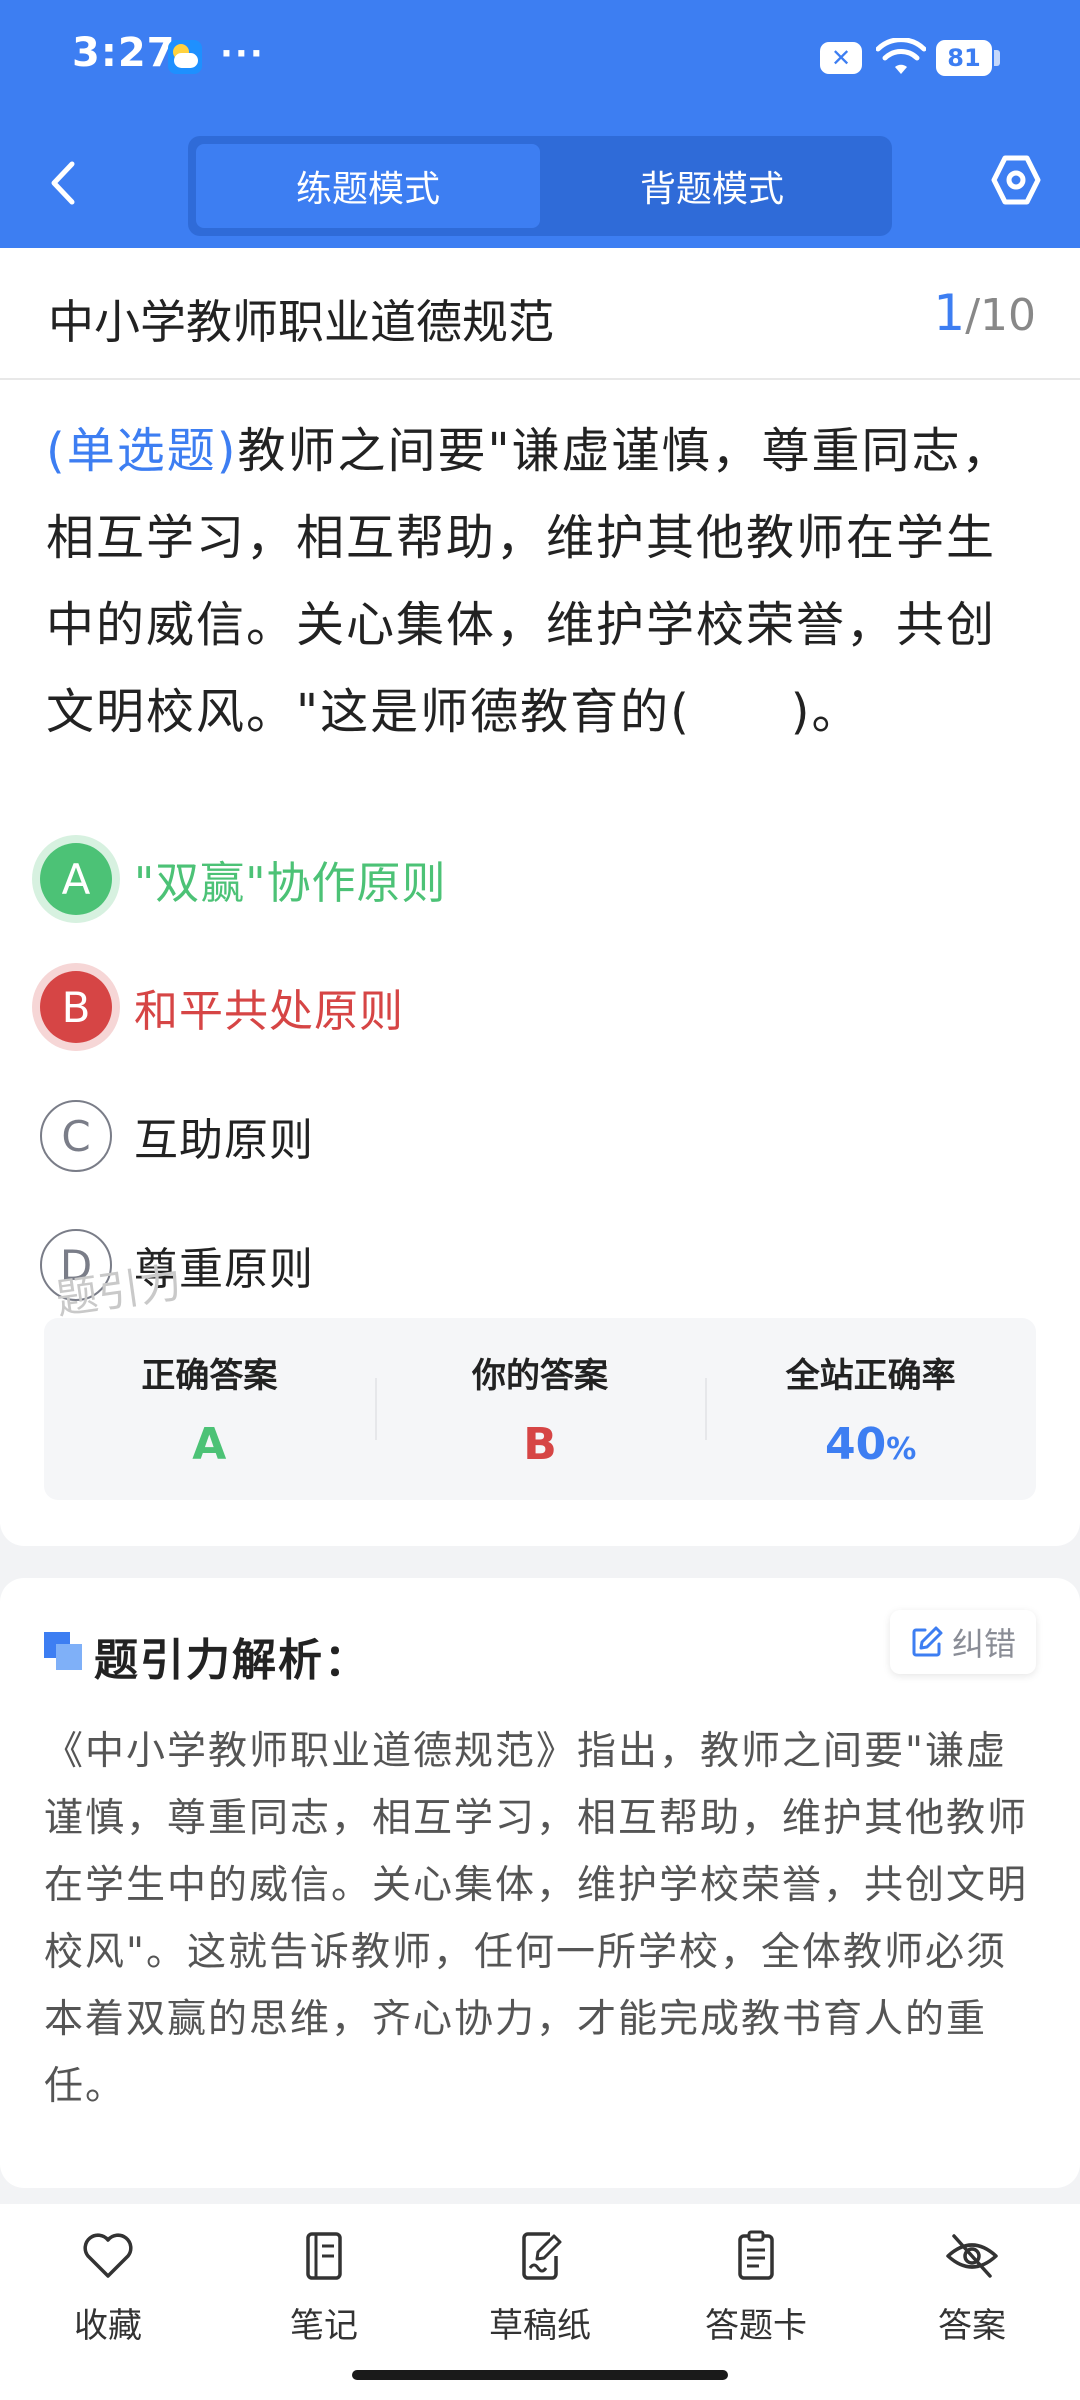 Image resolution: width=1080 pixels, height=2400 pixels. What do you see at coordinates (870, 1376) in the screenshot?
I see `accuracy-rate-label: 全站正确率` at bounding box center [870, 1376].